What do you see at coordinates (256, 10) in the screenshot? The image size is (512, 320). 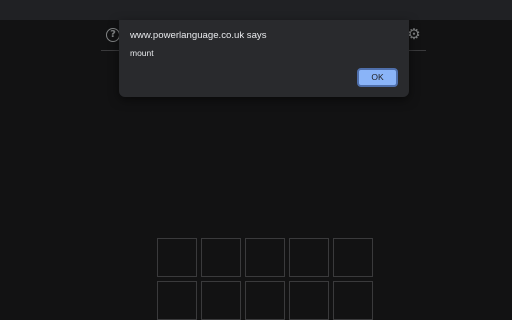 I see `browser-top-bar` at bounding box center [256, 10].